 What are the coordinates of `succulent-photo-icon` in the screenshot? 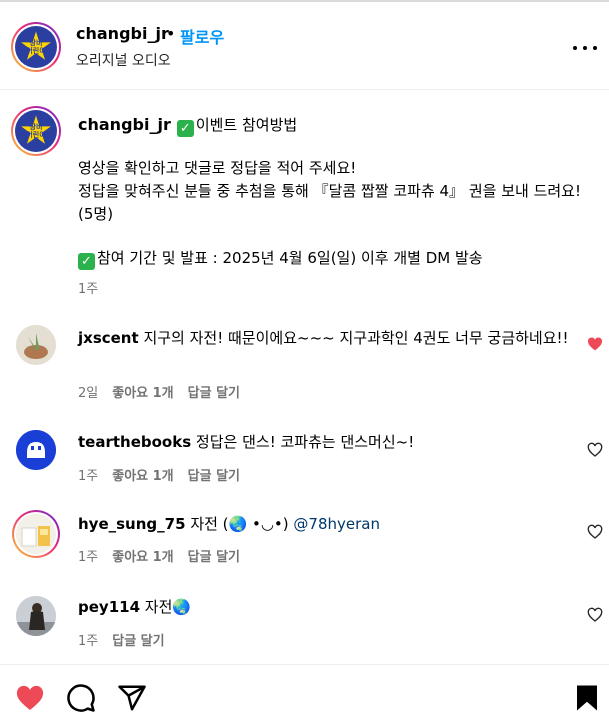 It's located at (36, 345).